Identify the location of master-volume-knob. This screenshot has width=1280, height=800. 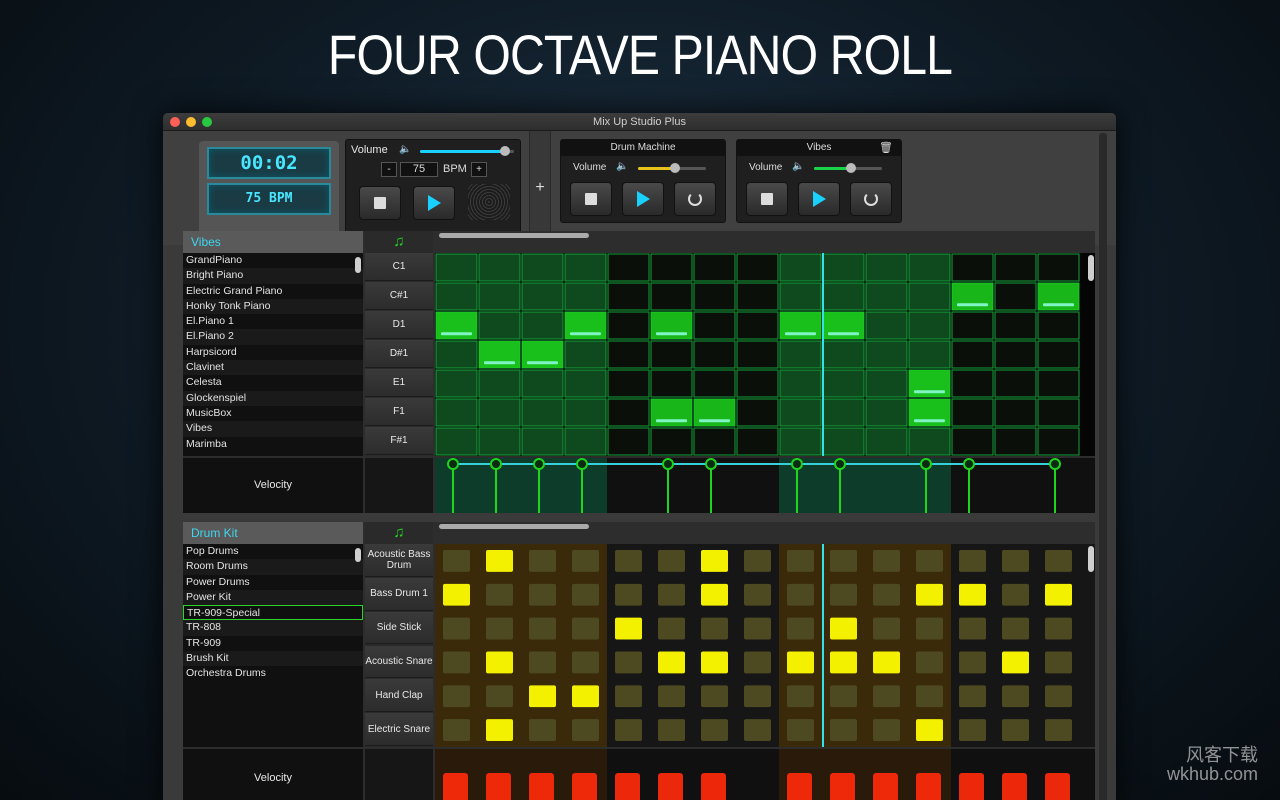
(504, 151).